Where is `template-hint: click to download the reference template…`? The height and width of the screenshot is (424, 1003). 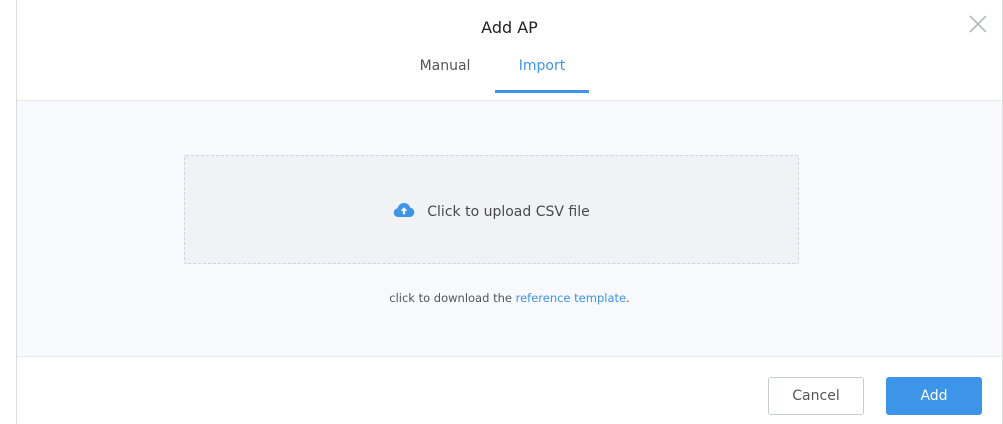
template-hint: click to download the reference template… is located at coordinates (509, 298).